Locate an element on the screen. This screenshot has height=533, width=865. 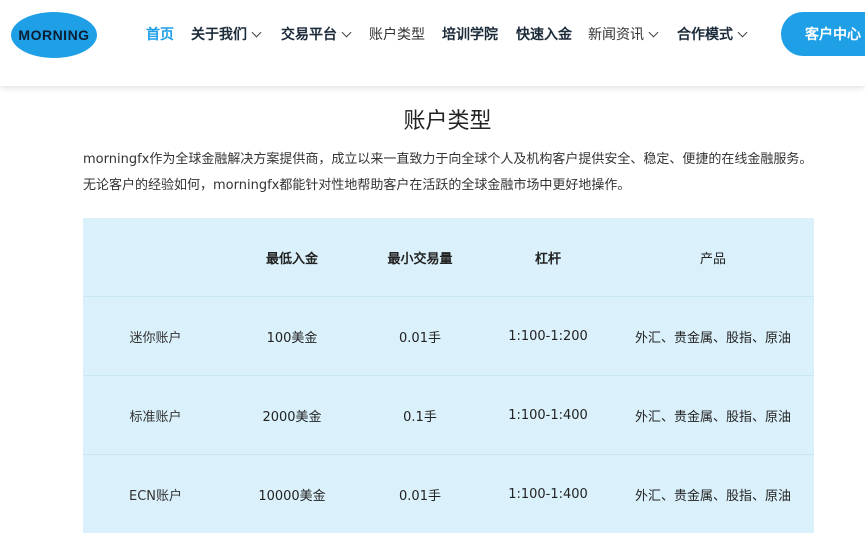
nav-label: 合作模式 is located at coordinates (705, 34).